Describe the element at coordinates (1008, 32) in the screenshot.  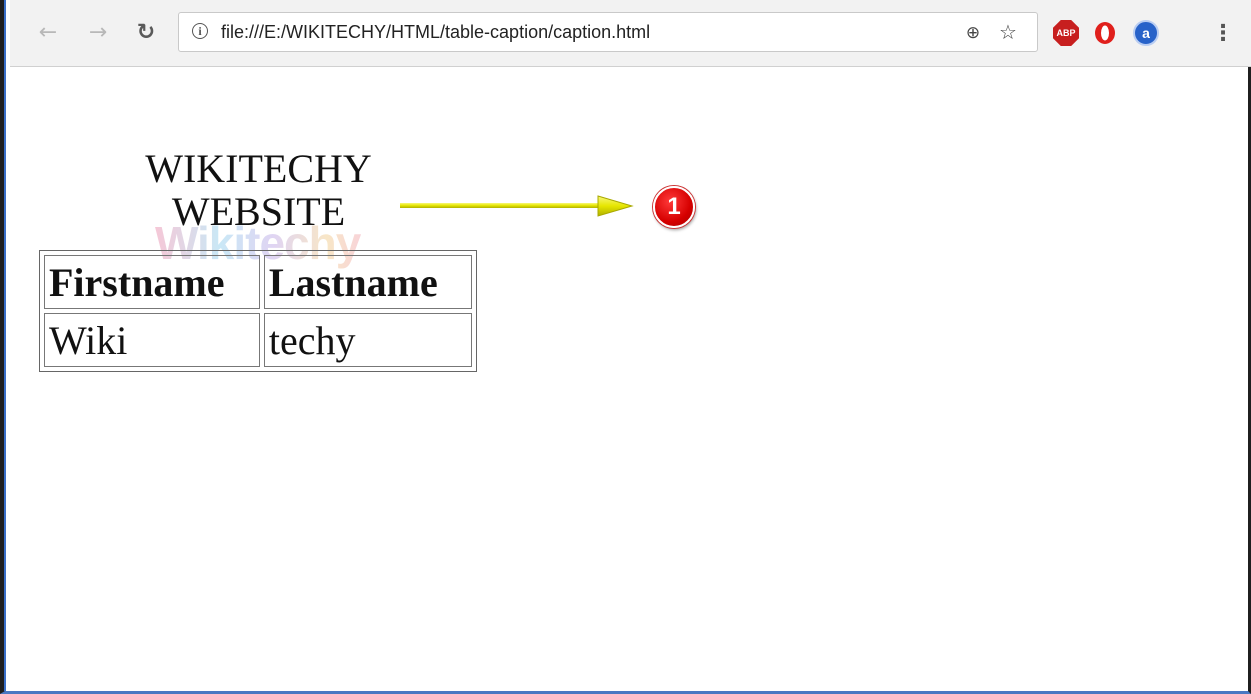
I see `bookmark-star-icon: ☆` at that location.